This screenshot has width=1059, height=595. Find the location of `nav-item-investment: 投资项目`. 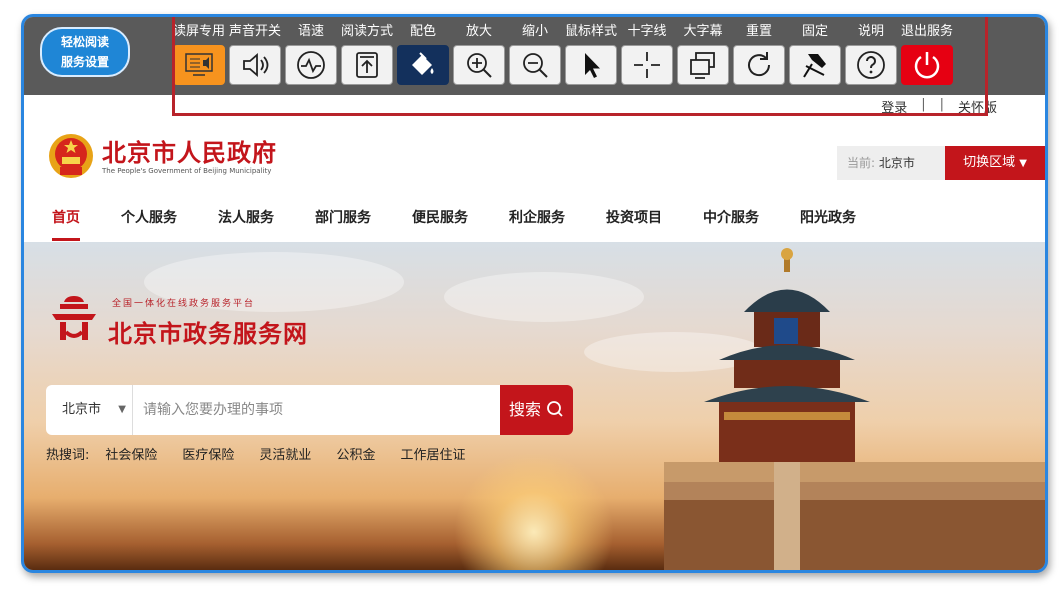

nav-item-investment: 投资项目 is located at coordinates (634, 224).